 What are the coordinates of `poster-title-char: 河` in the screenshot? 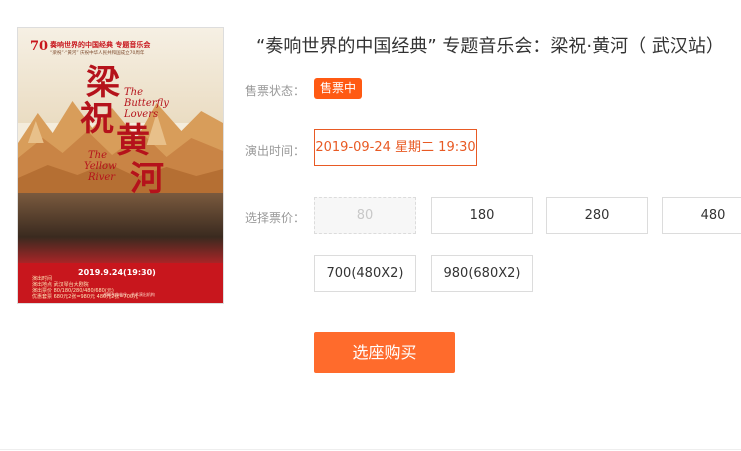 It's located at (147, 179).